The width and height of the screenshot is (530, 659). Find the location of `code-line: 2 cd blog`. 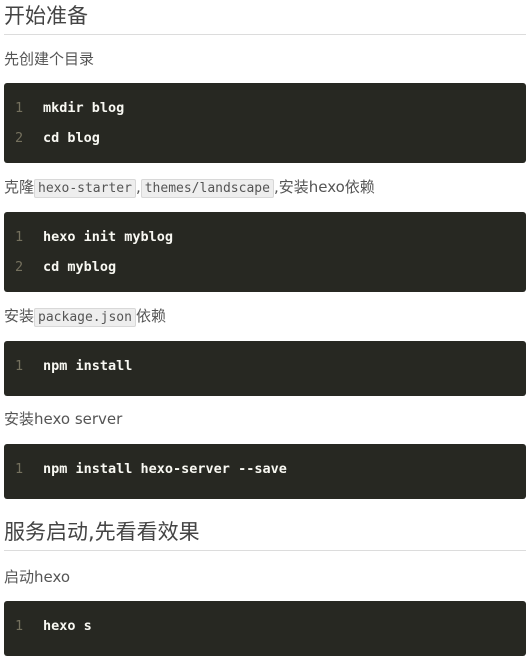

code-line: 2 cd blog is located at coordinates (265, 138).